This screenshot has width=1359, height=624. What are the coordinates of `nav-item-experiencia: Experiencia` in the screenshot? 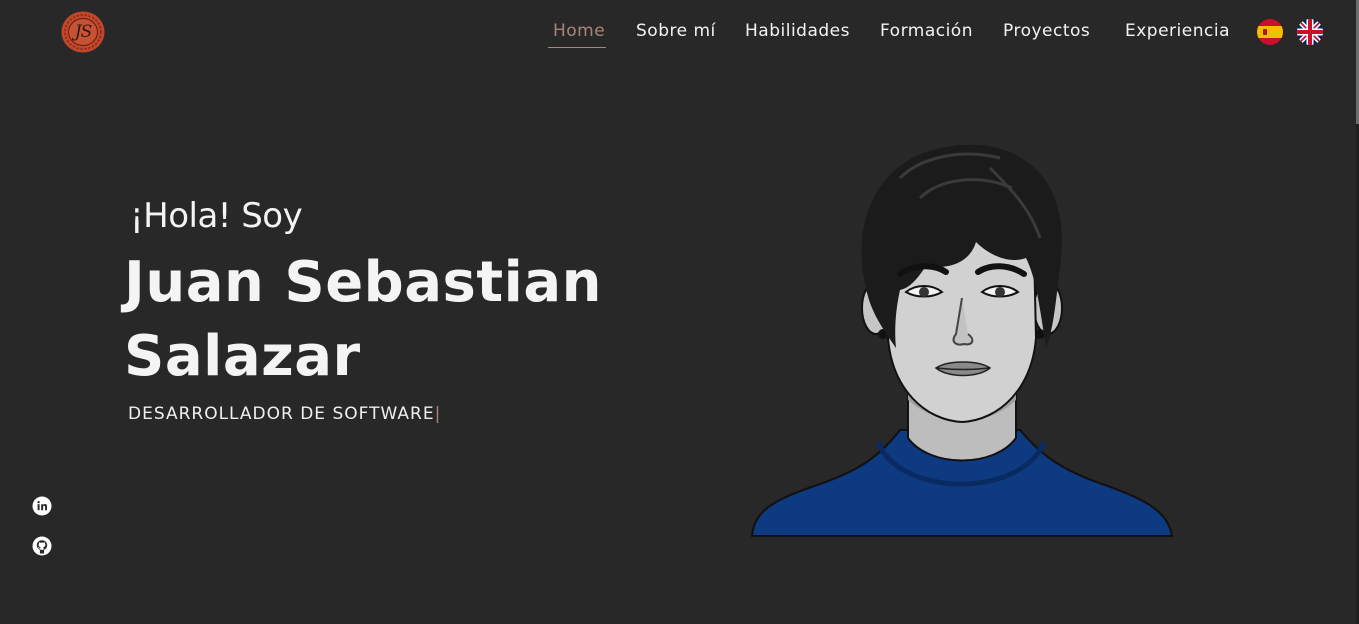 It's located at (1177, 31).